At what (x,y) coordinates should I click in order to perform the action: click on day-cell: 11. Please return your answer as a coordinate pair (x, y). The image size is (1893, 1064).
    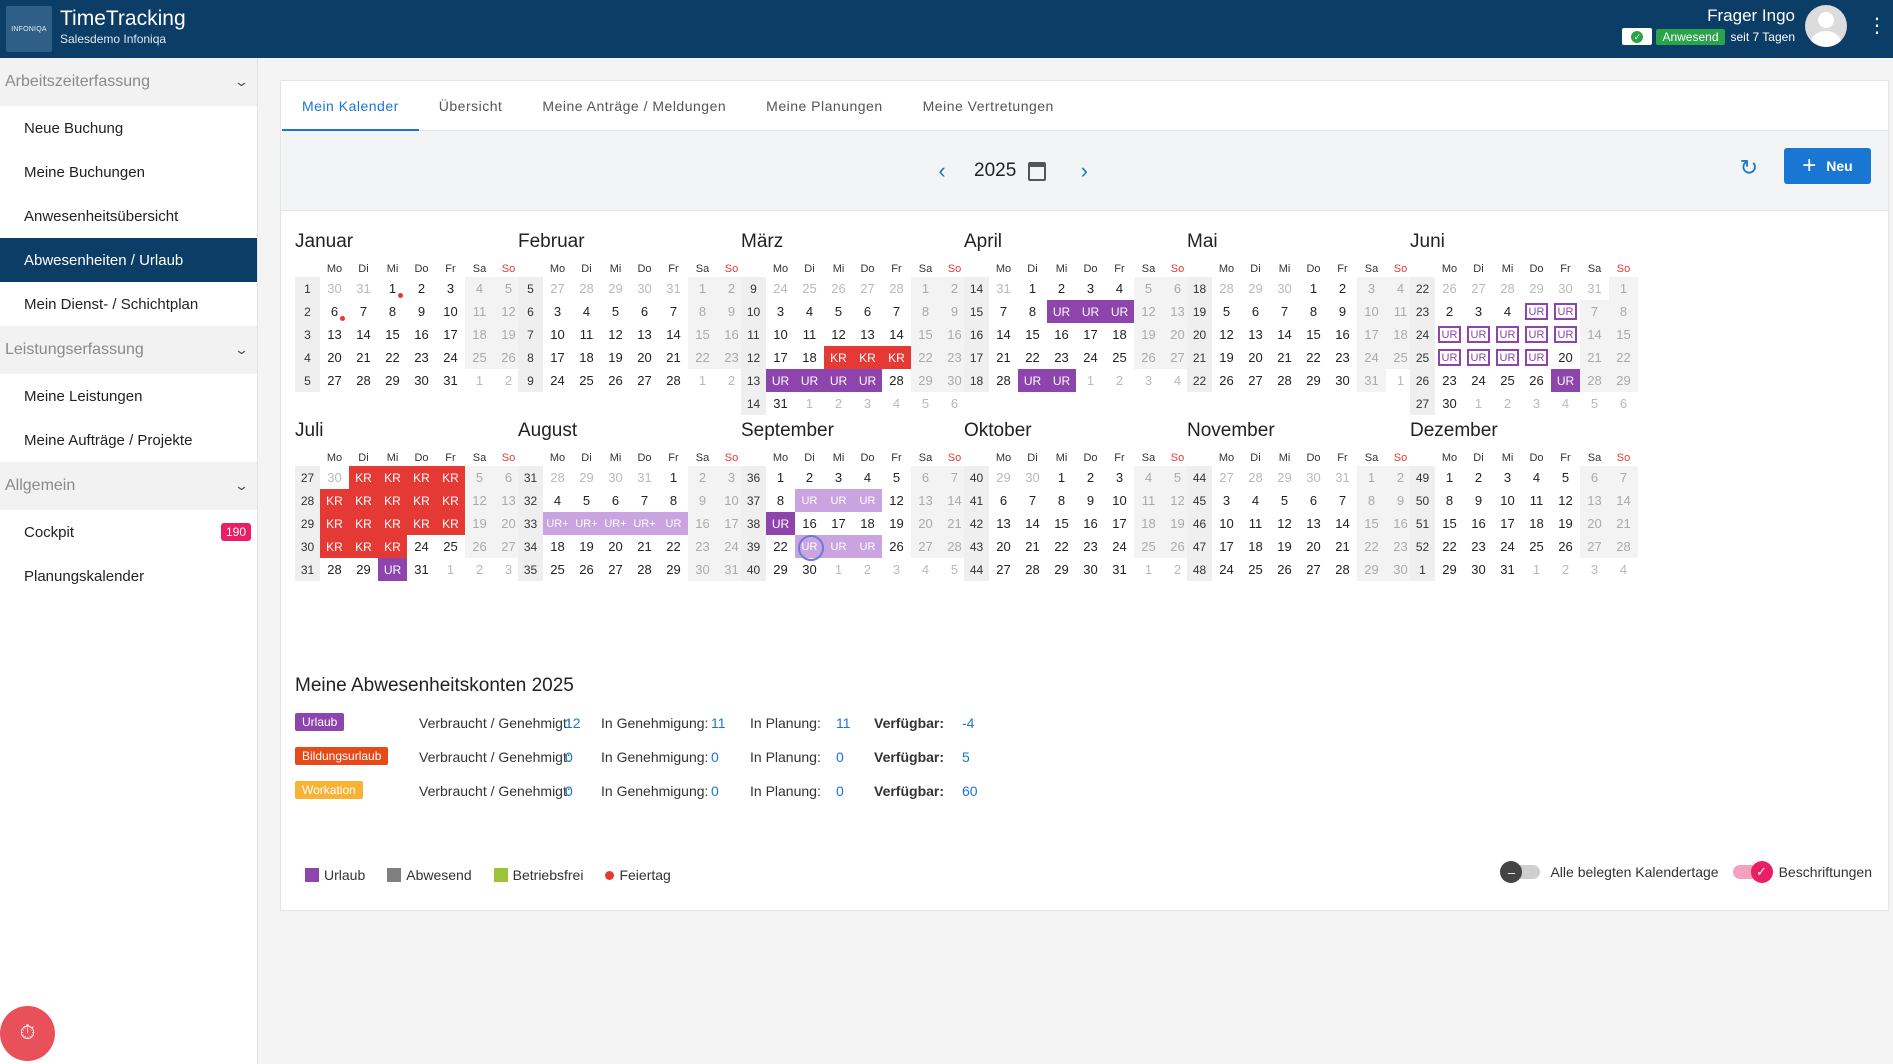
    Looking at the image, I should click on (1536, 500).